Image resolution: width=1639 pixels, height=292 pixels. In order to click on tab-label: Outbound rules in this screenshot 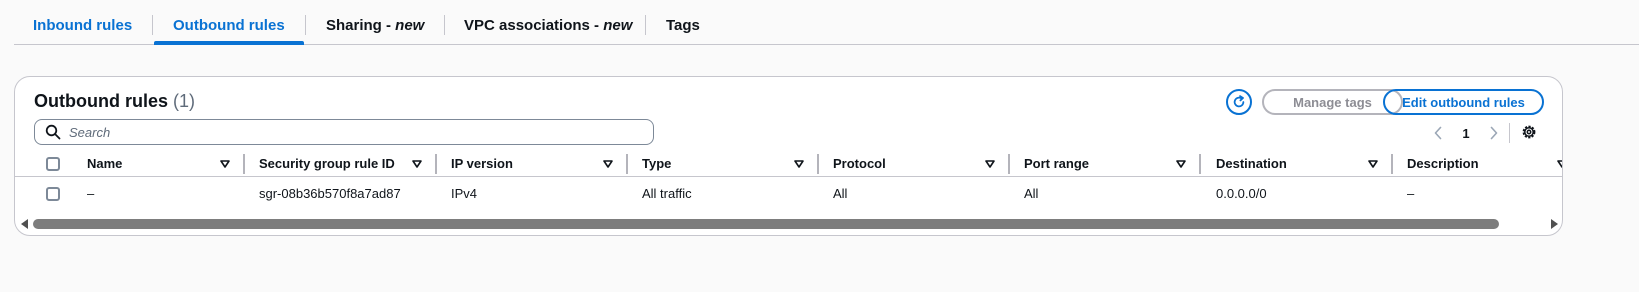, I will do `click(229, 25)`.